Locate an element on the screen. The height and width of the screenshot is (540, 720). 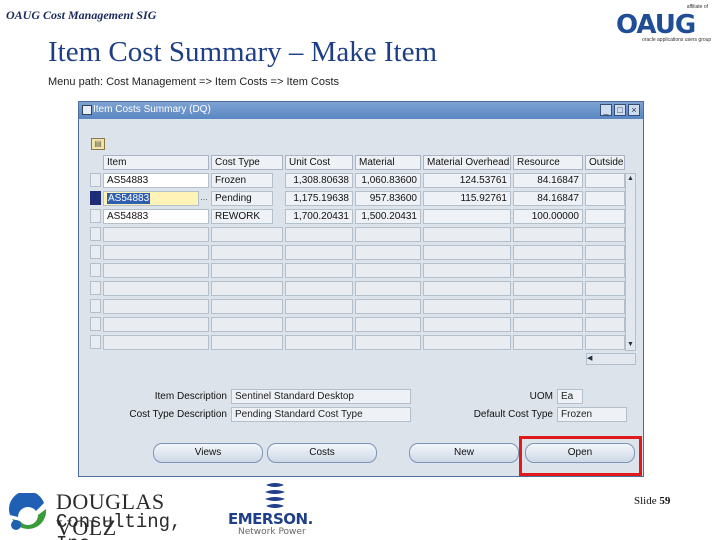
costs-button: Costs is located at coordinates (322, 453).